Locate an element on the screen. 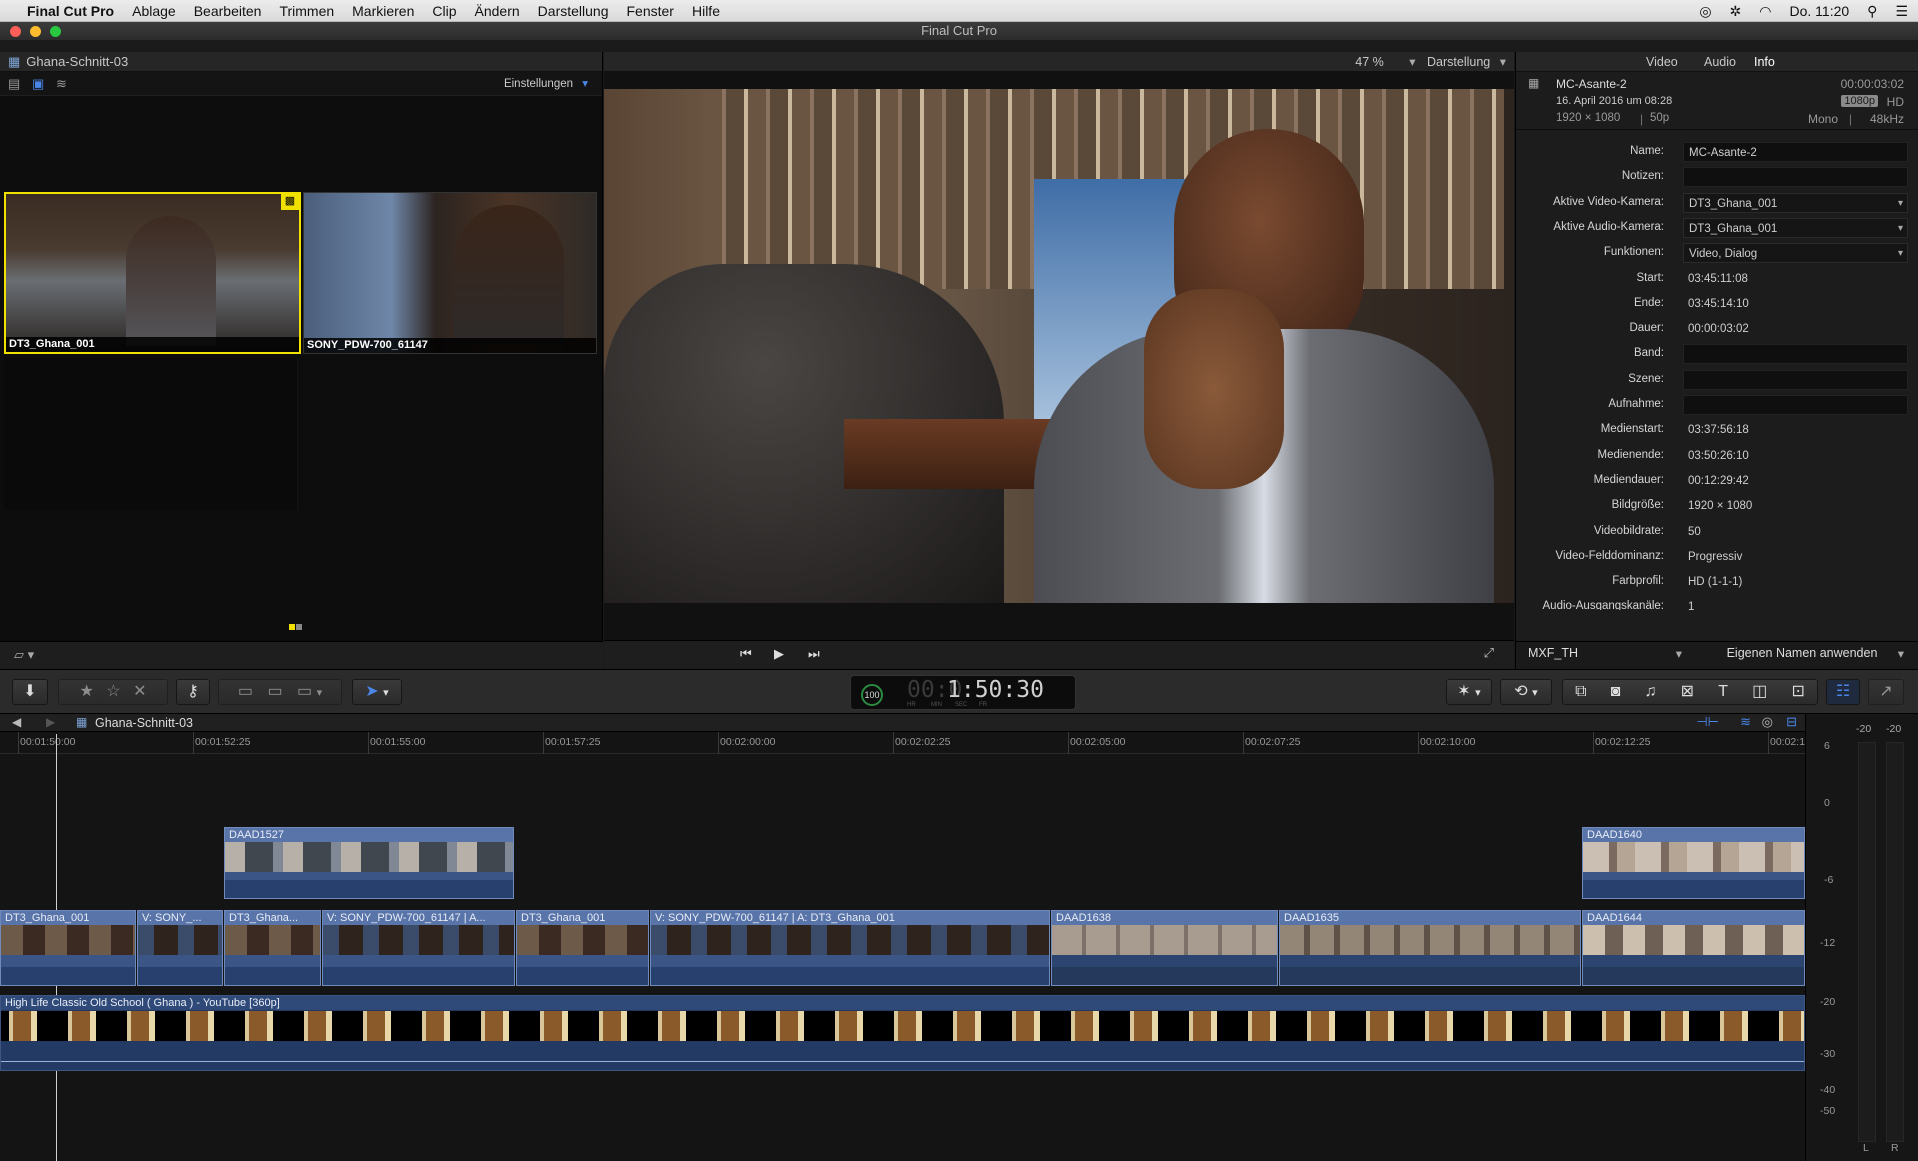  back-arrow-icon: ◀ is located at coordinates (16, 722).